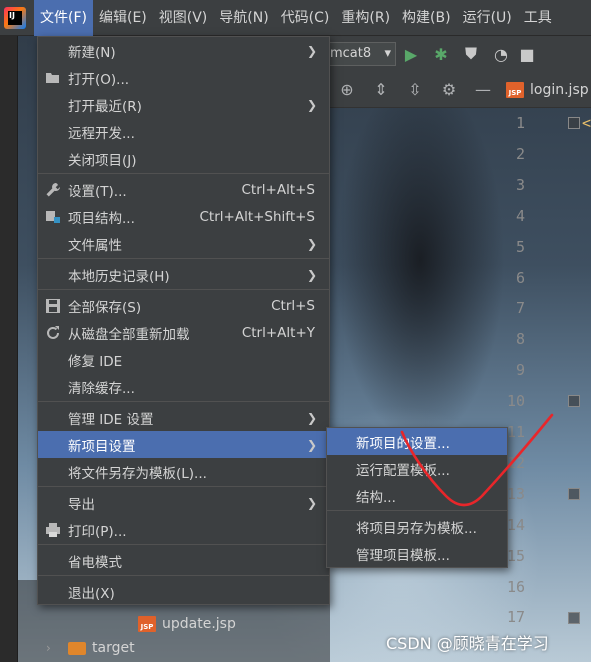  Describe the element at coordinates (183, 274) in the screenshot. I see `file-menu-item: 本地历史记录(H) ❯` at that location.